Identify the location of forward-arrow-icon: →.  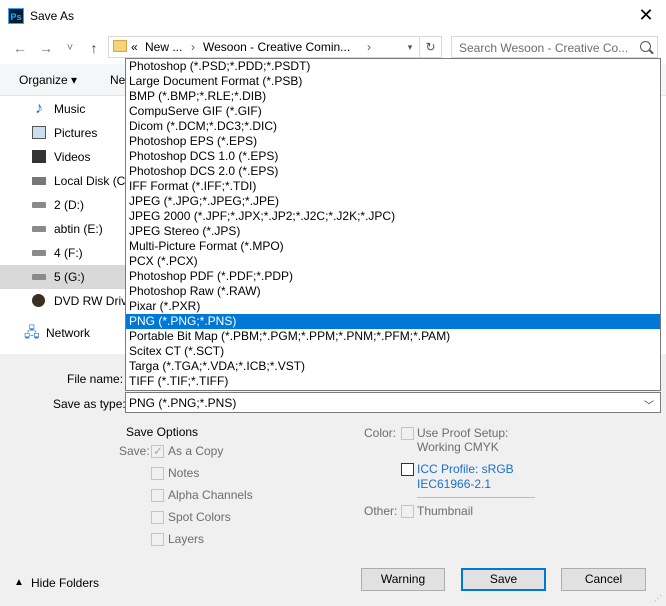
(46, 48).